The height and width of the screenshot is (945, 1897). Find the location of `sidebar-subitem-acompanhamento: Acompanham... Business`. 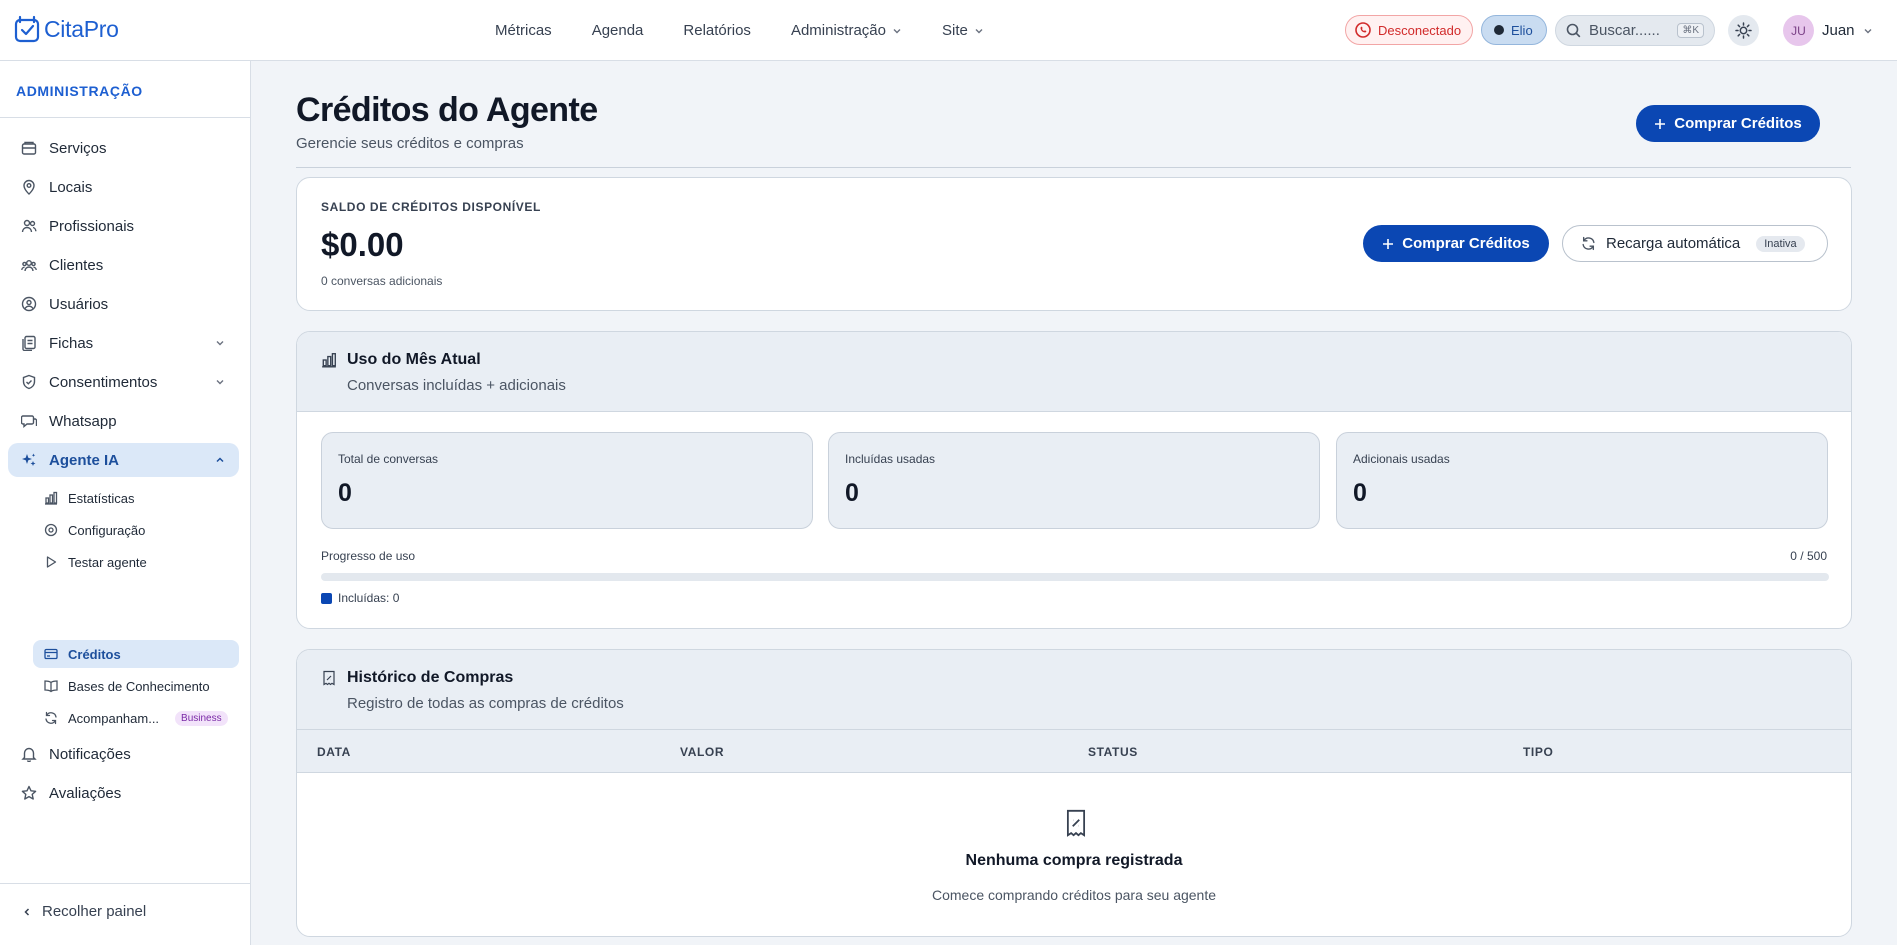

sidebar-subitem-acompanhamento: Acompanham... Business is located at coordinates (136, 718).